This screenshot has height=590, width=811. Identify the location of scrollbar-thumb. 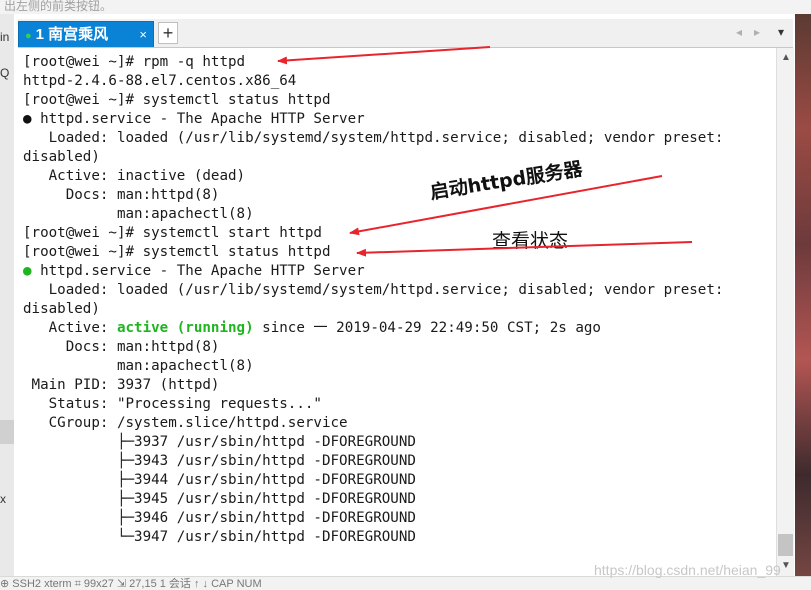
(785, 545).